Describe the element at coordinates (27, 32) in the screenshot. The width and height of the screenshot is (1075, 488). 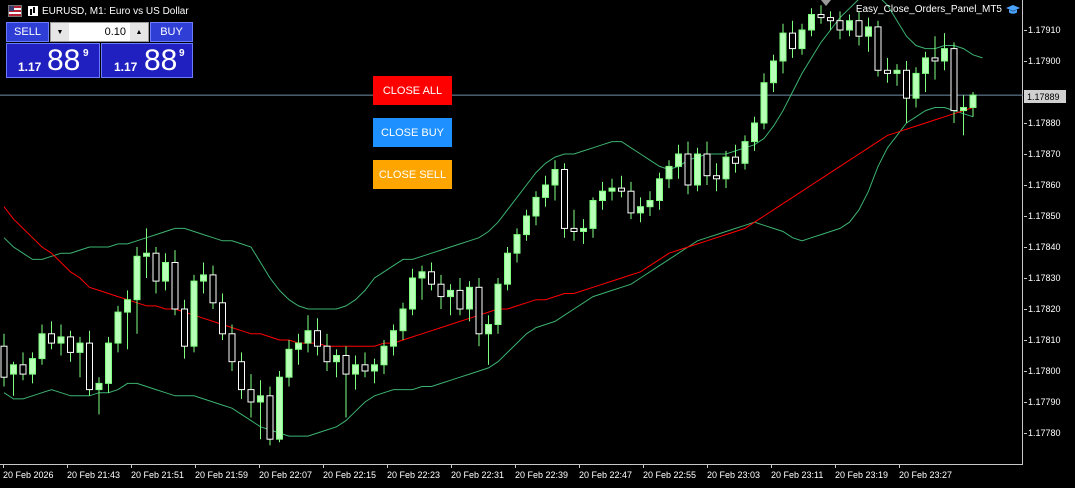
I see `sell-button: SELL` at that location.